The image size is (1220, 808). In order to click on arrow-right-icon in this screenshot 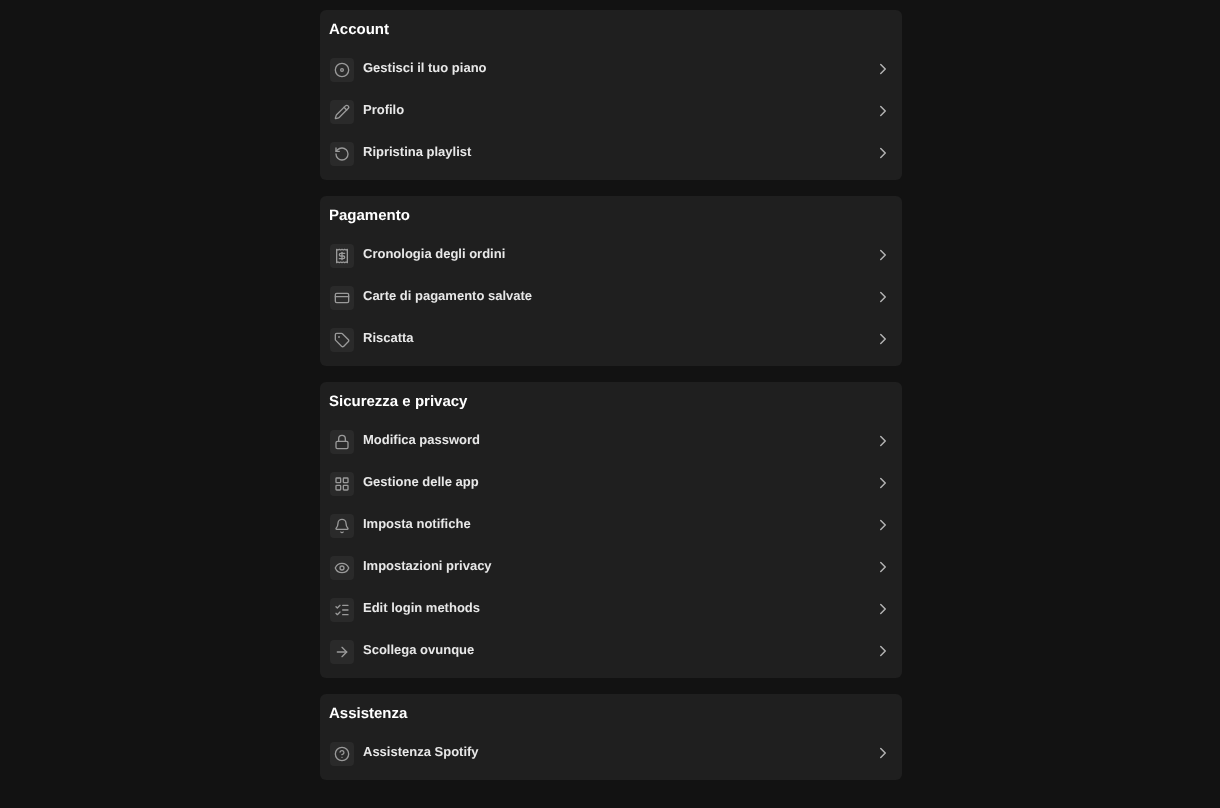, I will do `click(341, 651)`.